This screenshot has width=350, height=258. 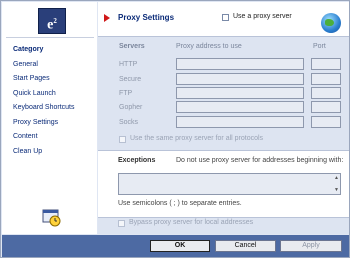 What do you see at coordinates (319, 46) in the screenshot?
I see `port-column-heading: Port` at bounding box center [319, 46].